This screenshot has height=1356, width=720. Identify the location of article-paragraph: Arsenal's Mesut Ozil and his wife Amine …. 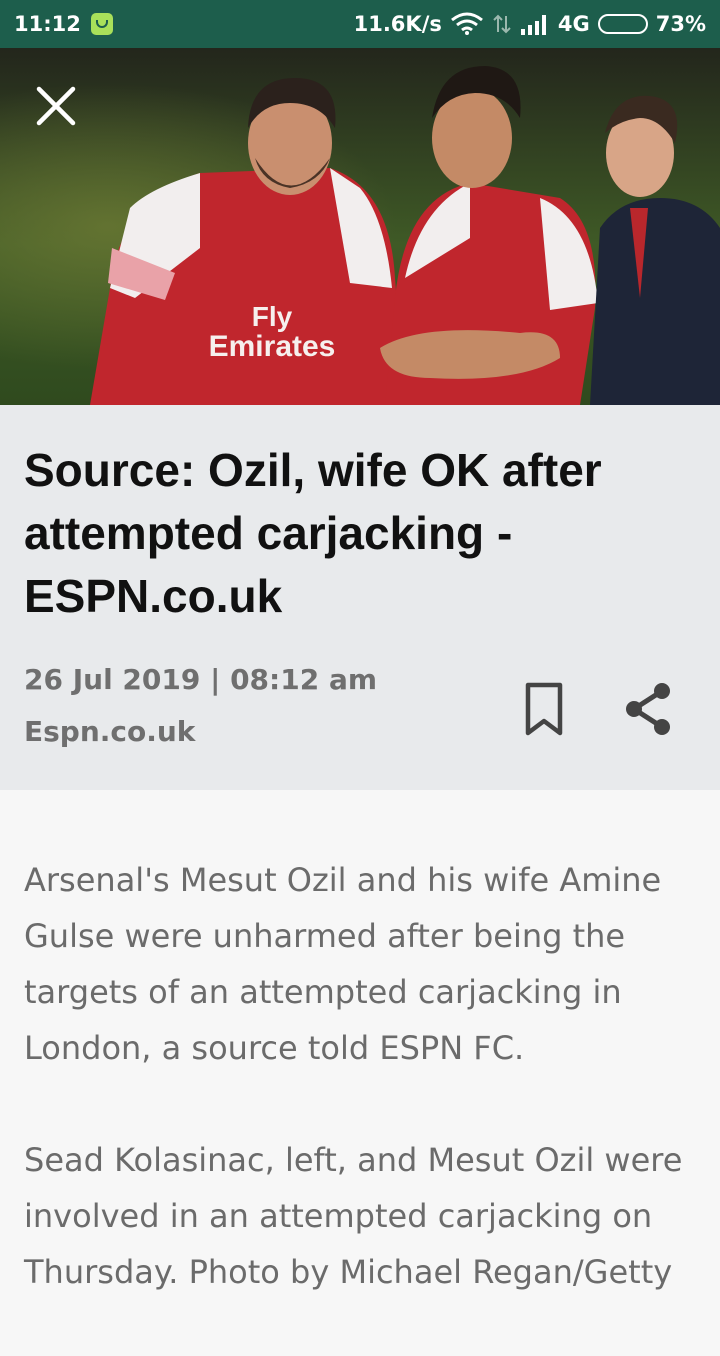
(343, 964).